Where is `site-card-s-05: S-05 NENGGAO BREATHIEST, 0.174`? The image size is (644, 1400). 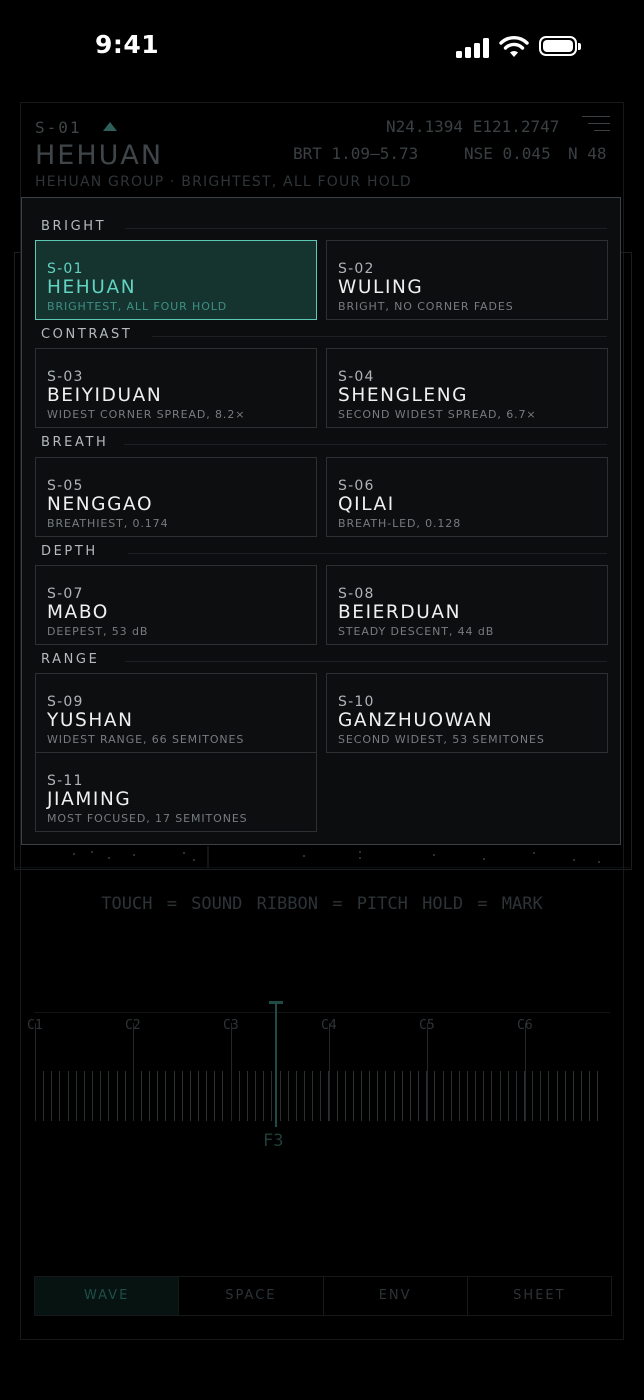 site-card-s-05: S-05 NENGGAO BREATHIEST, 0.174 is located at coordinates (176, 497).